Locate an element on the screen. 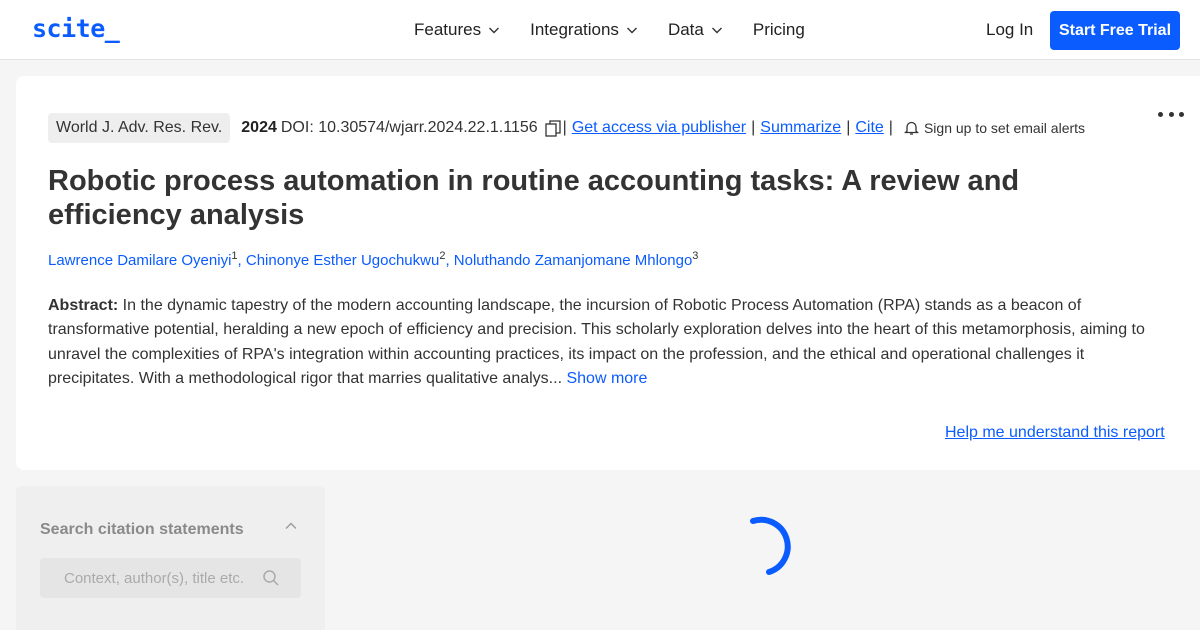 This screenshot has height=630, width=1200. nav-item-label: Pricing is located at coordinates (778, 29).